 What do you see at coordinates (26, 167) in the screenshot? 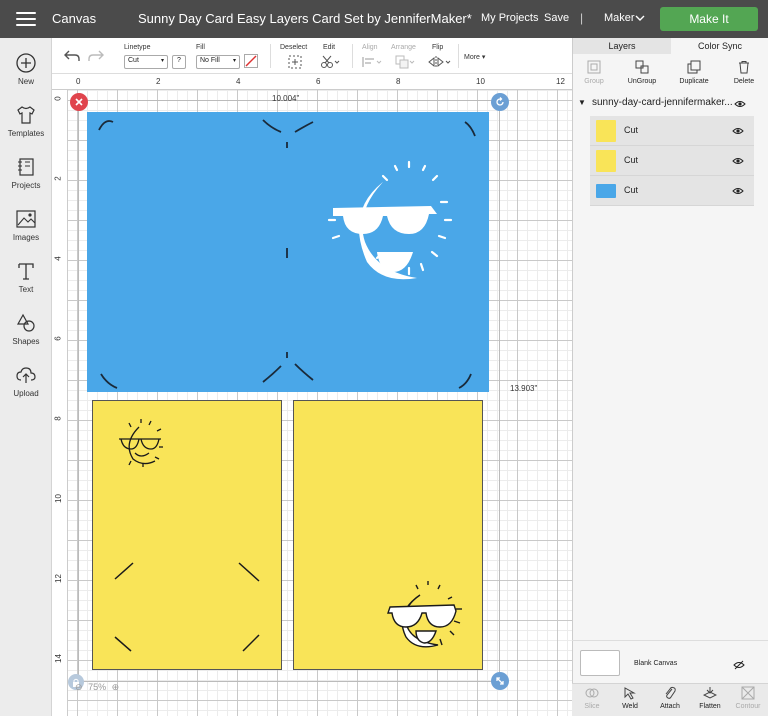
I see `projects-icon` at bounding box center [26, 167].